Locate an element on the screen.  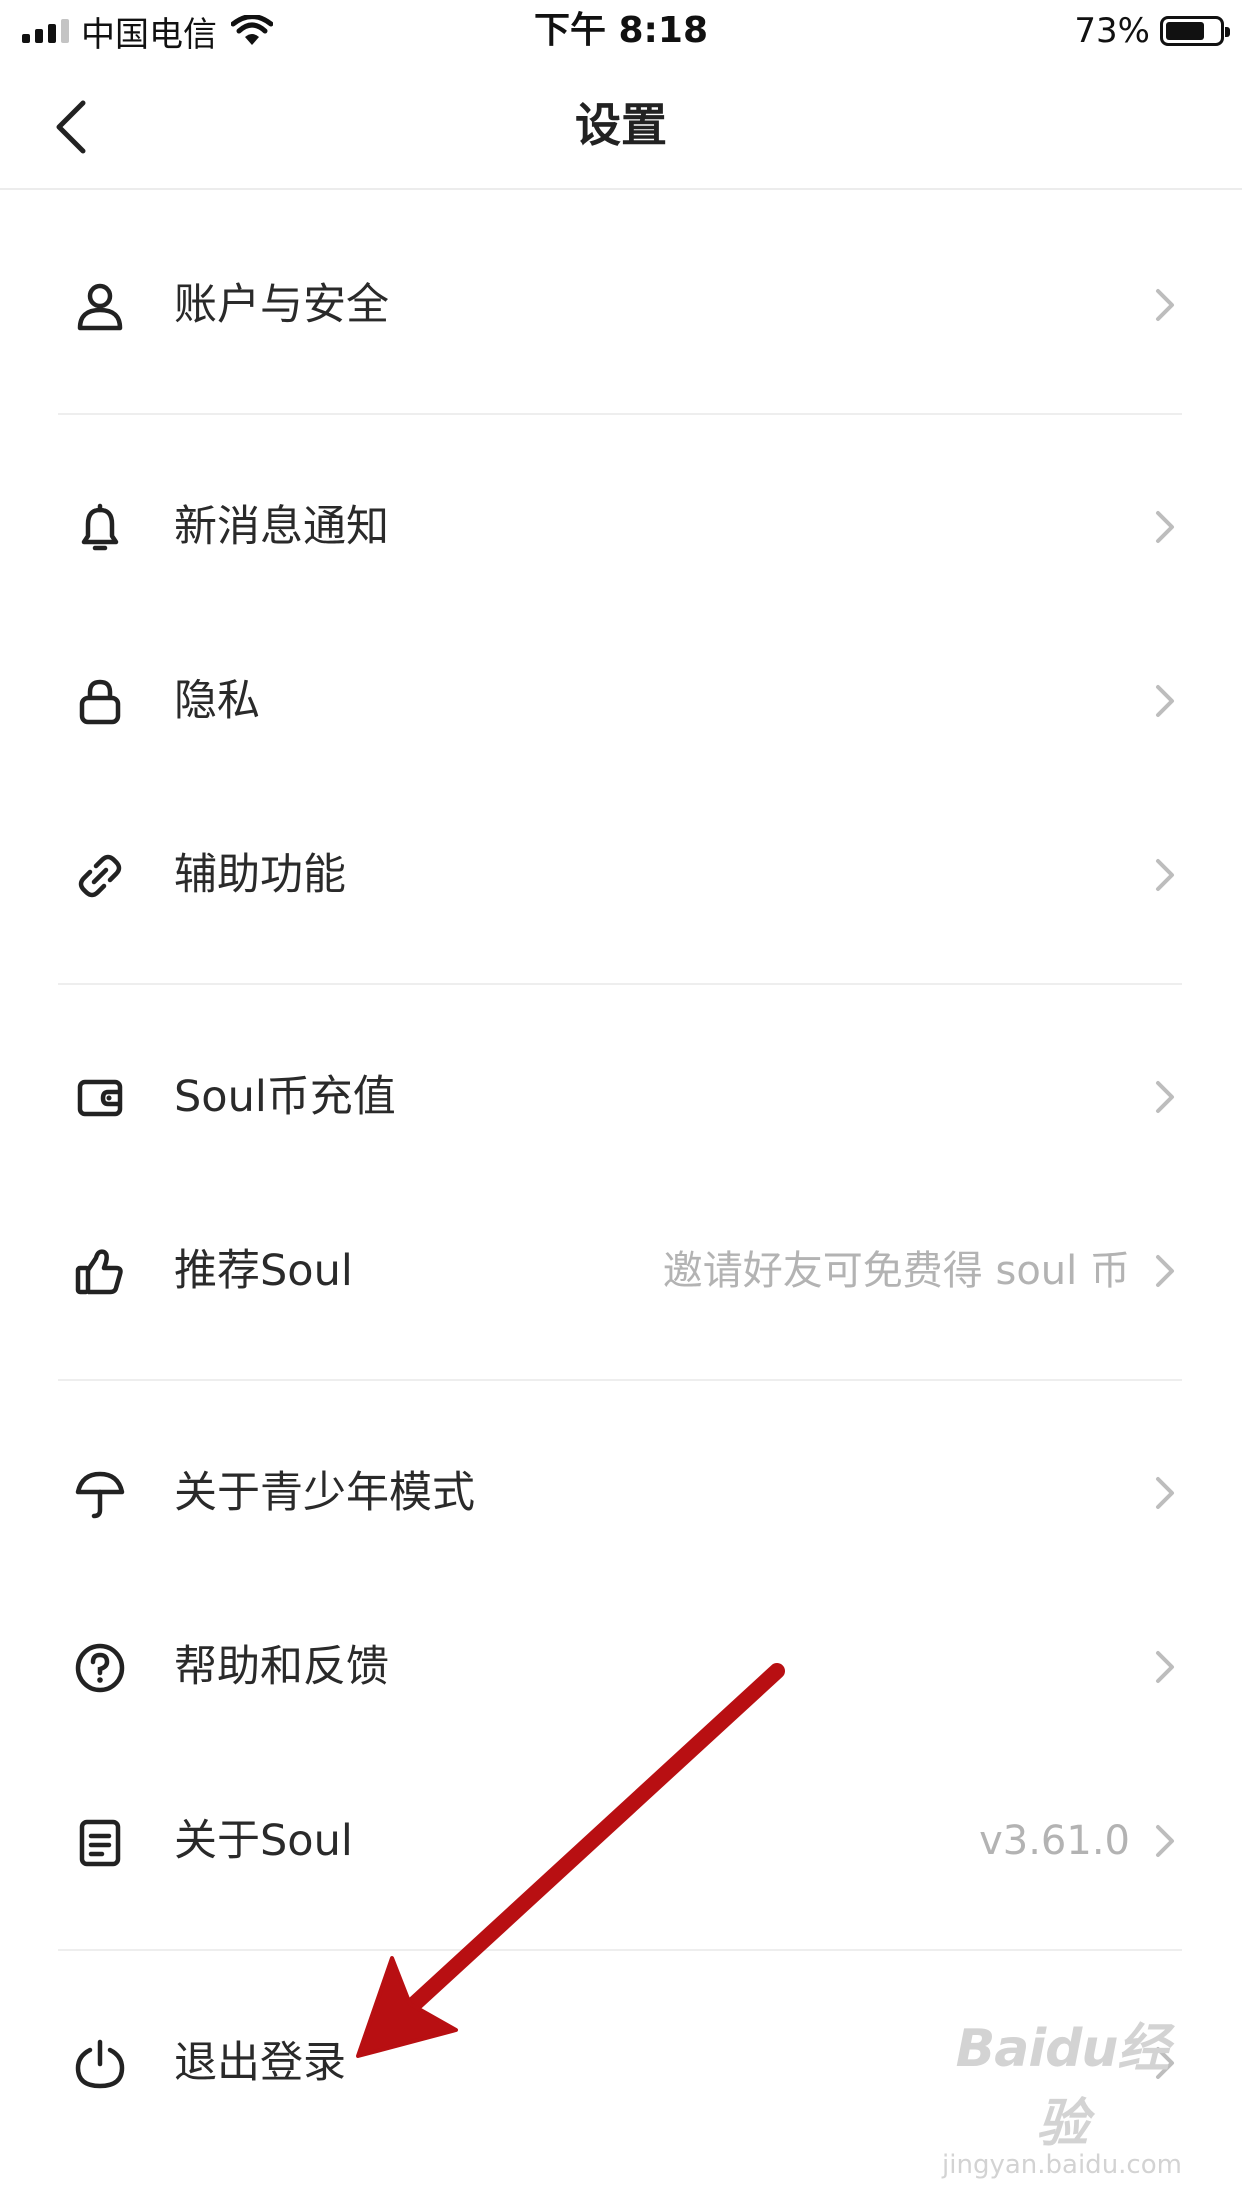
settings-item-value: v3.61.0 is located at coordinates (1054, 1841).